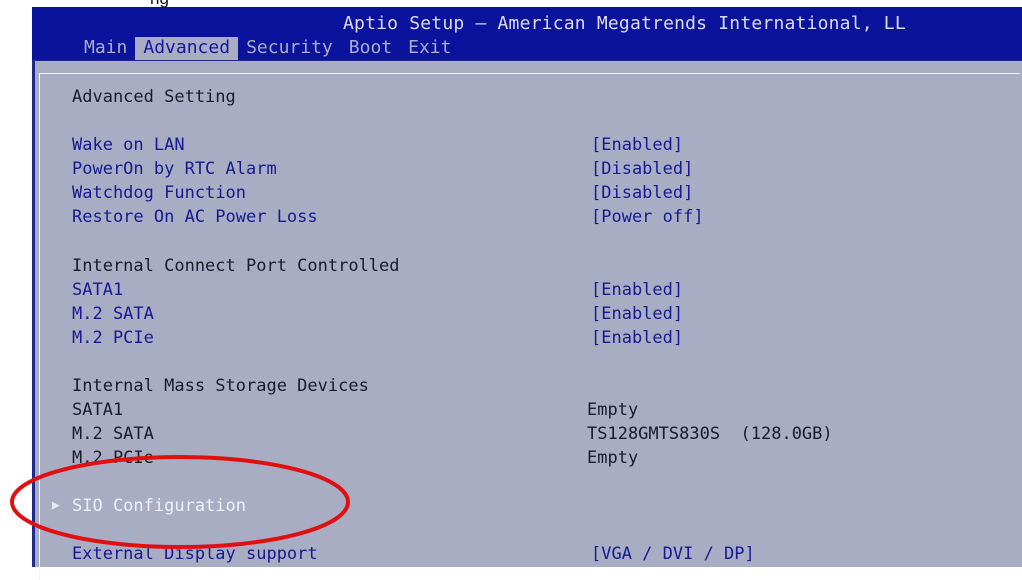 The height and width of the screenshot is (580, 1022). Describe the element at coordinates (637, 338) in the screenshot. I see `port-m2pcie-value: [Enabled]` at that location.